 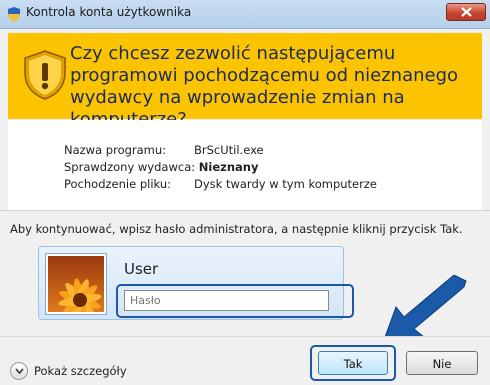 What do you see at coordinates (226, 300) in the screenshot?
I see `password-input` at bounding box center [226, 300].